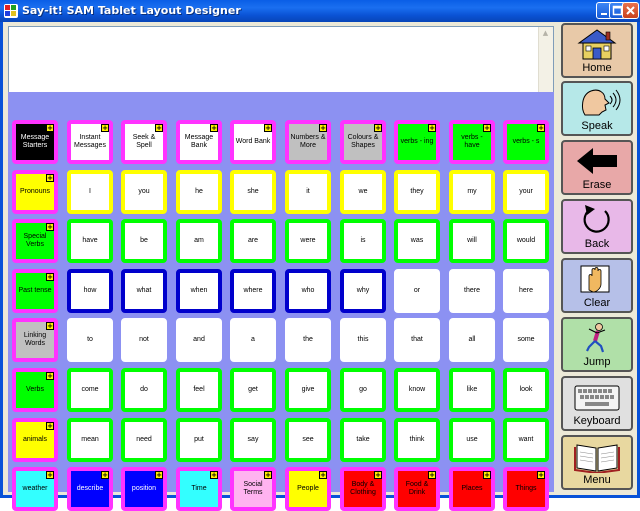 This screenshot has width=640, height=511. I want to click on jump-button: Jump, so click(597, 344).